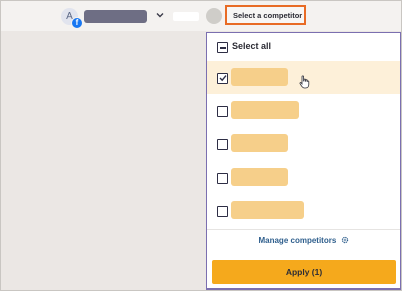  I want to click on account-name-redacted, so click(115, 16).